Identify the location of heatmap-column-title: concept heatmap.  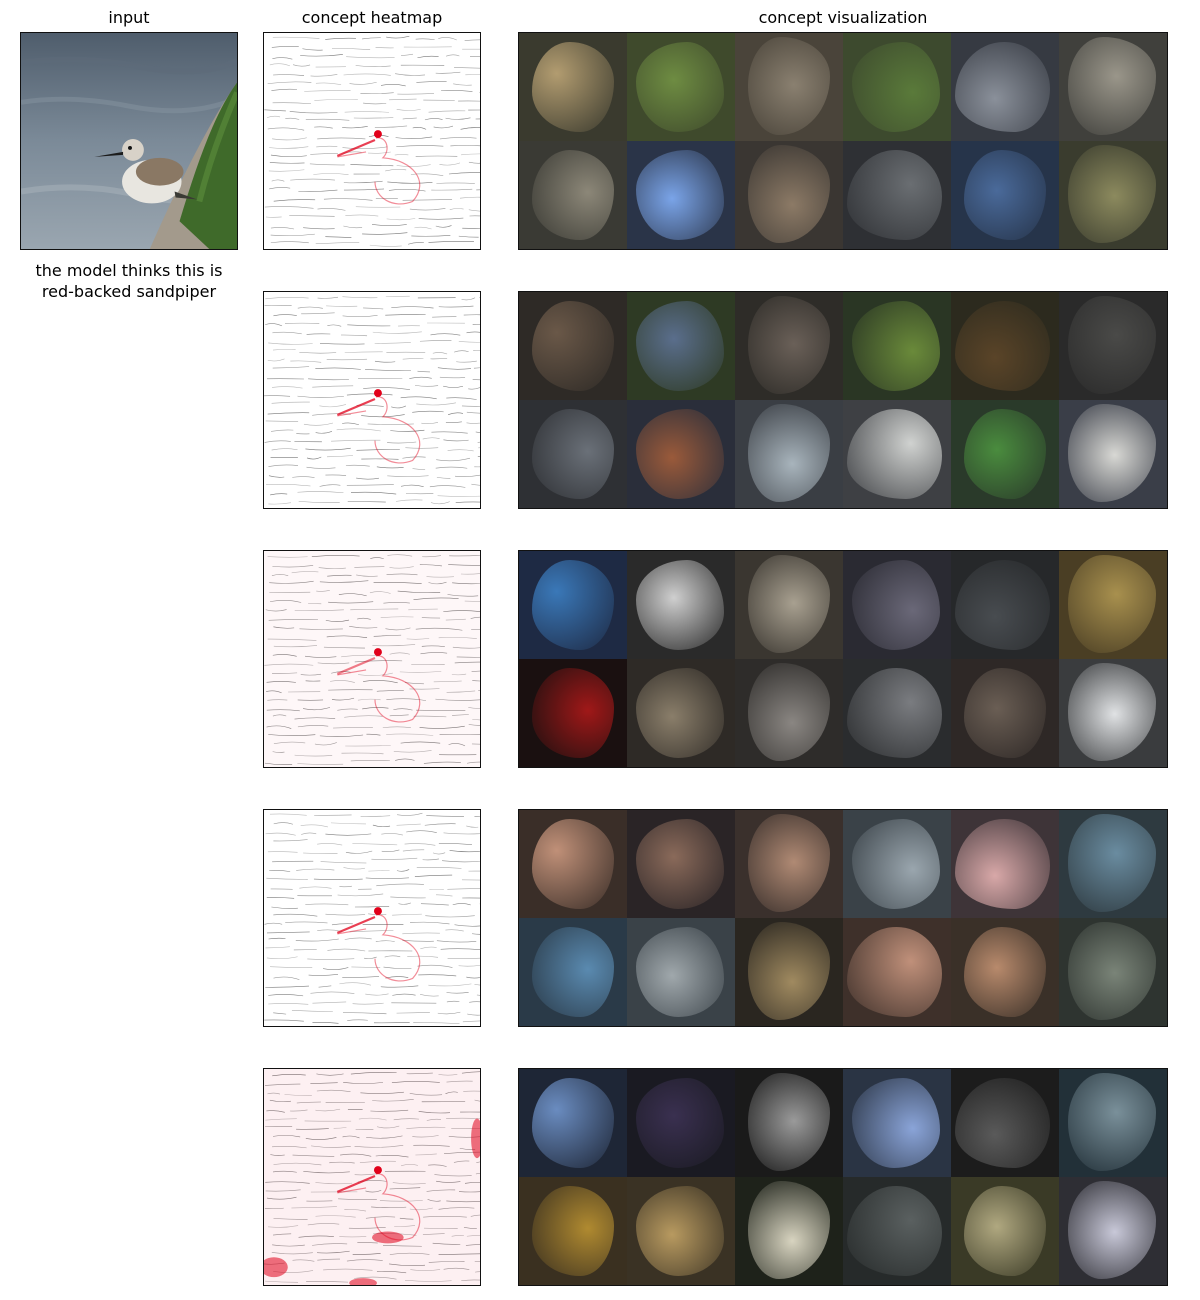
(372, 17).